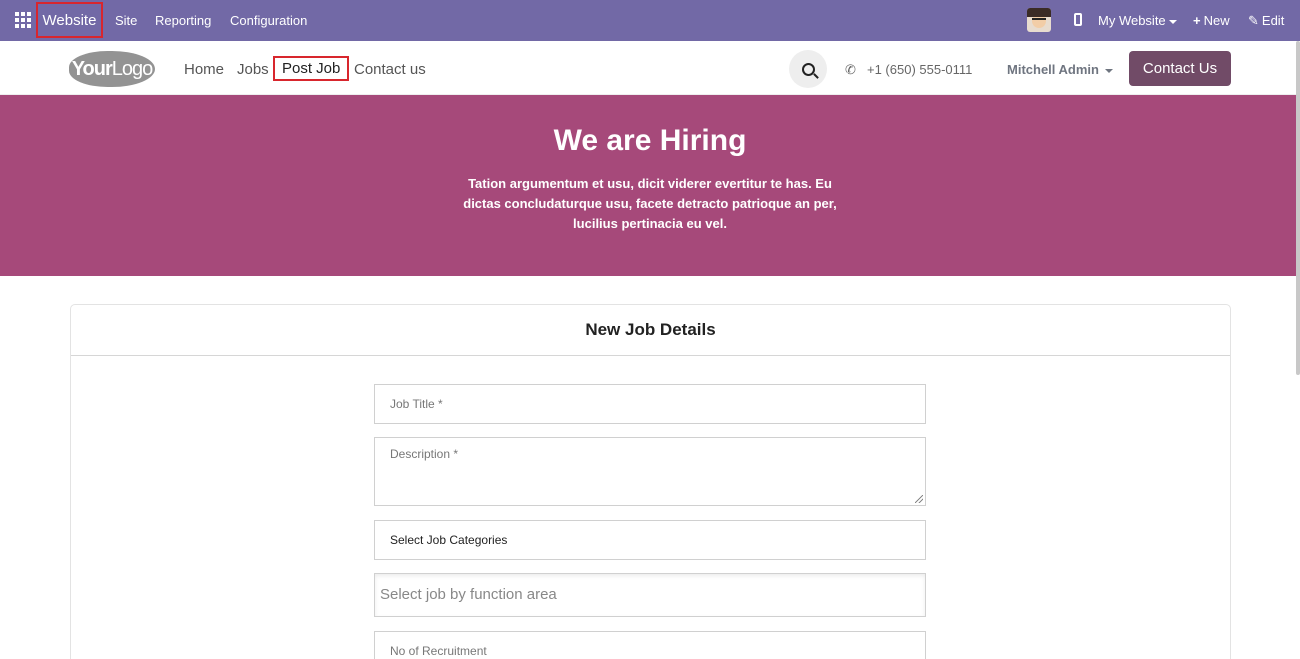 The width and height of the screenshot is (1300, 659). I want to click on job-categories-select: Select Job Categories, so click(650, 540).